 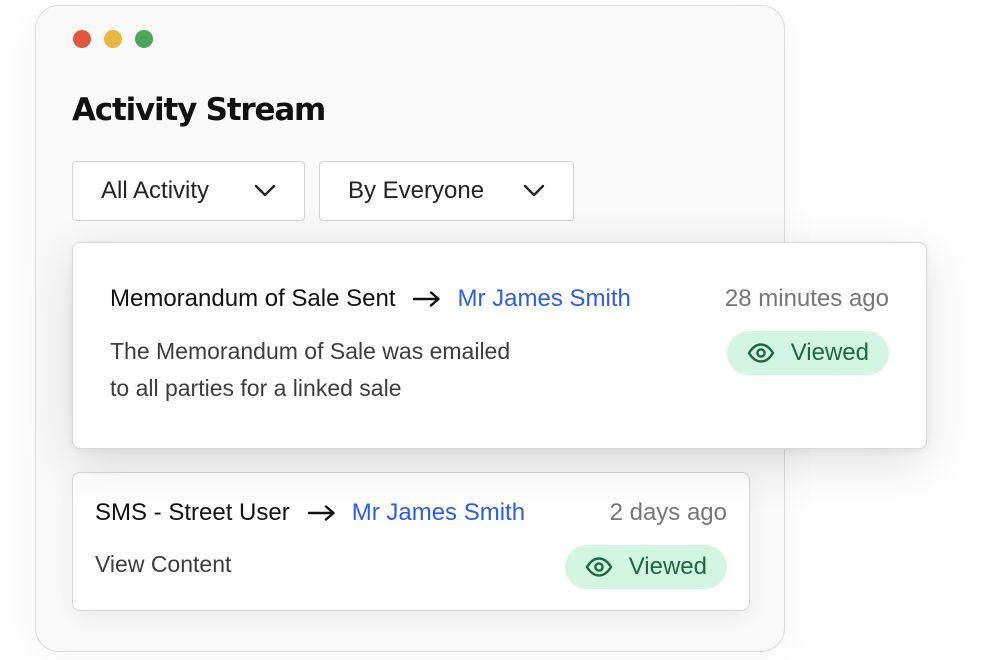 What do you see at coordinates (416, 190) in the screenshot?
I see `person-filter-label: By Everyone` at bounding box center [416, 190].